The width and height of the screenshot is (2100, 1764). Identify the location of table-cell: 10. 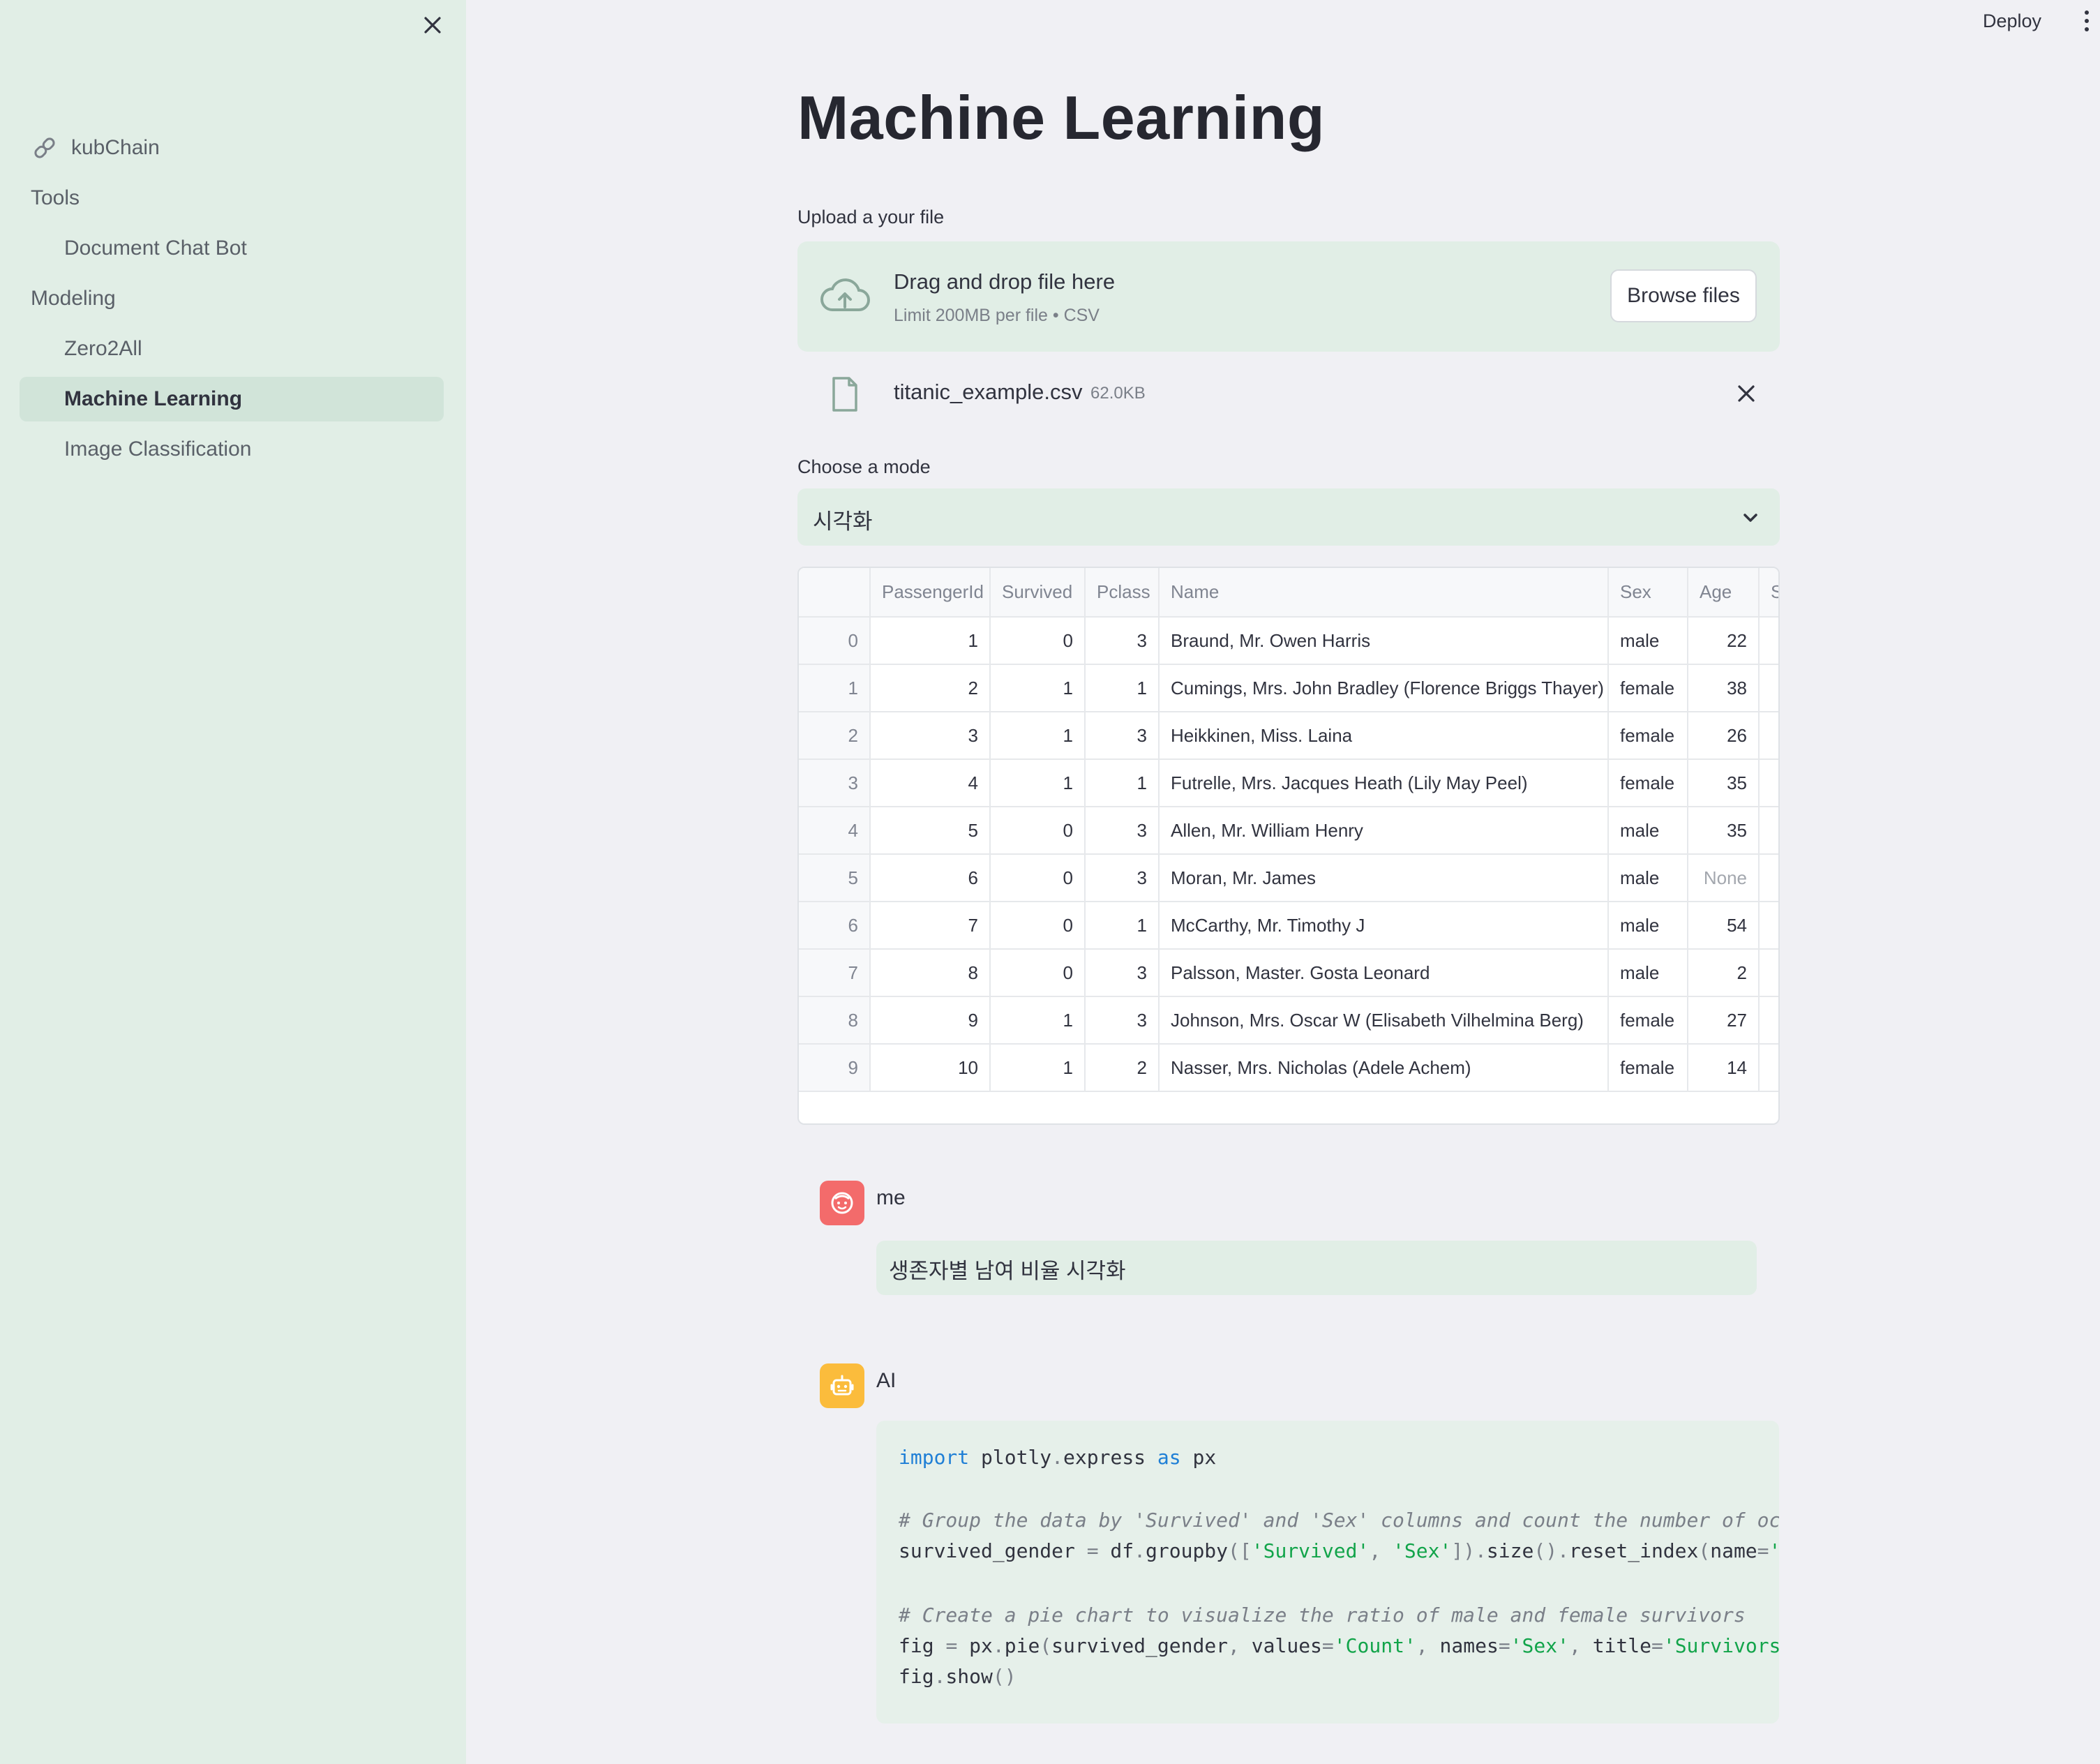
(930, 1068).